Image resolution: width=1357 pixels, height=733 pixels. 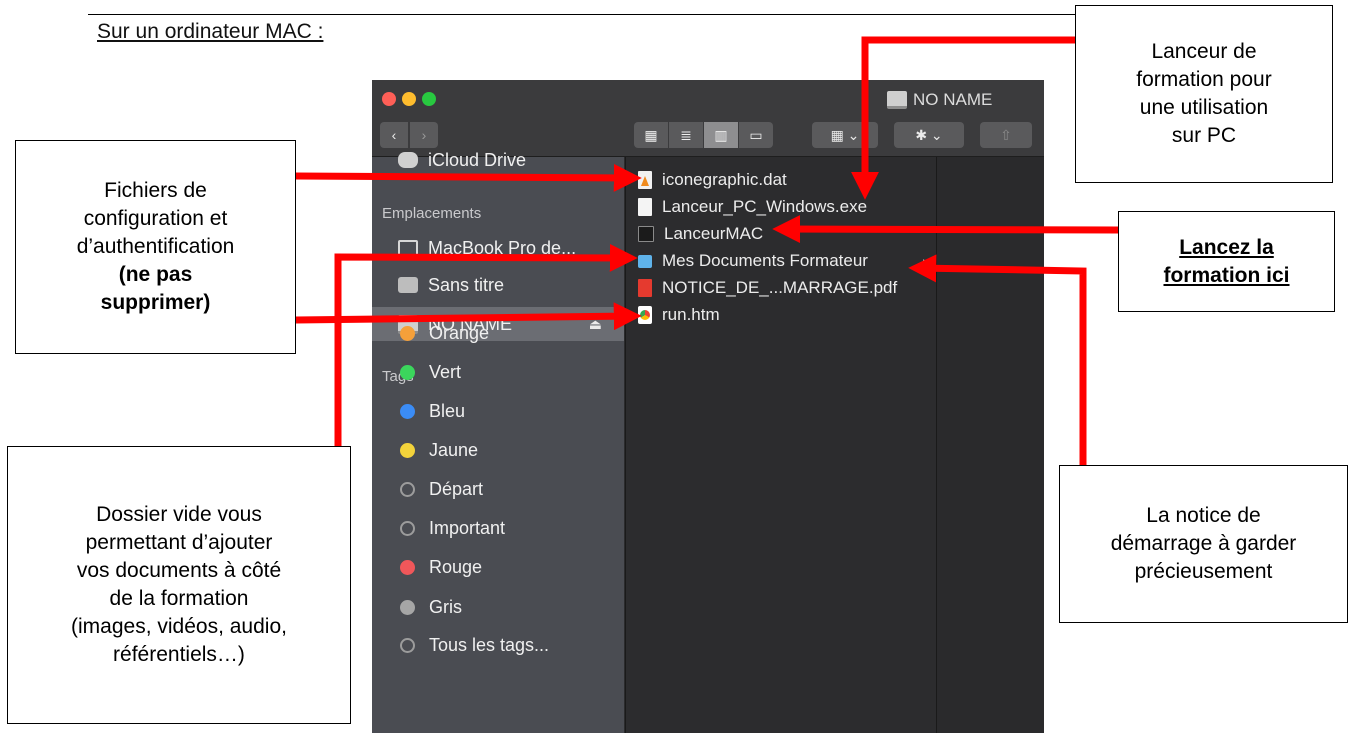 What do you see at coordinates (945, 229) in the screenshot?
I see `arrow-launch-to-mac` at bounding box center [945, 229].